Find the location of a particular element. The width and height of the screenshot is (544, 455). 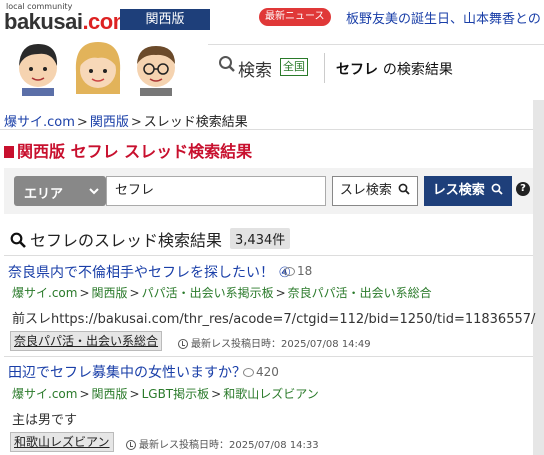

mascot-illustration is located at coordinates (97, 69).